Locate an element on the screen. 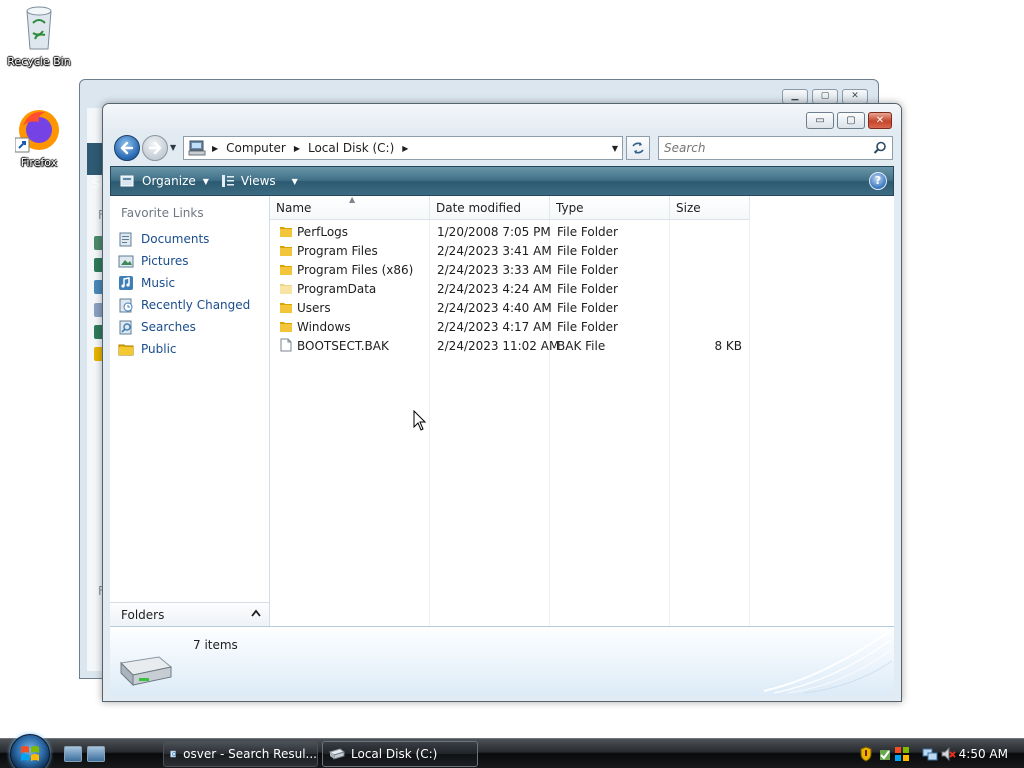  column-header-type: Type is located at coordinates (610, 208).